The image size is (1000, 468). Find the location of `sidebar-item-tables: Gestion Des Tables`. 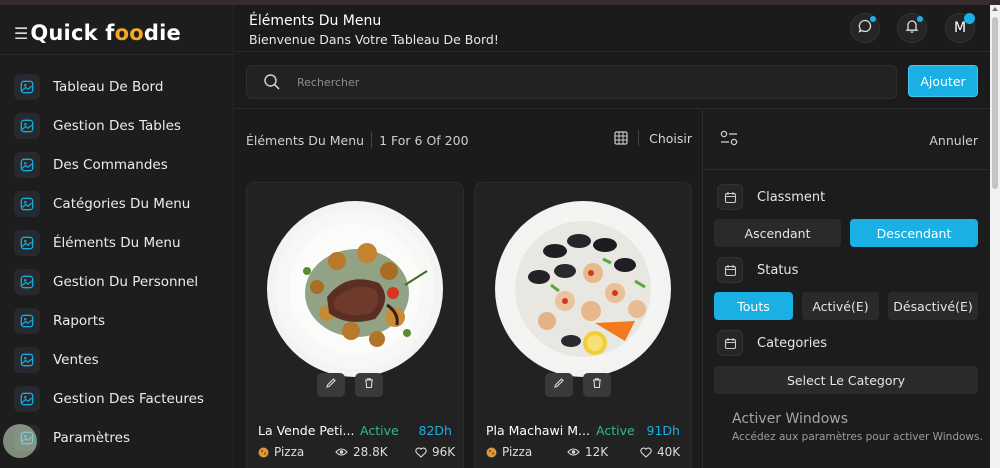

sidebar-item-tables: Gestion Des Tables is located at coordinates (109, 125).